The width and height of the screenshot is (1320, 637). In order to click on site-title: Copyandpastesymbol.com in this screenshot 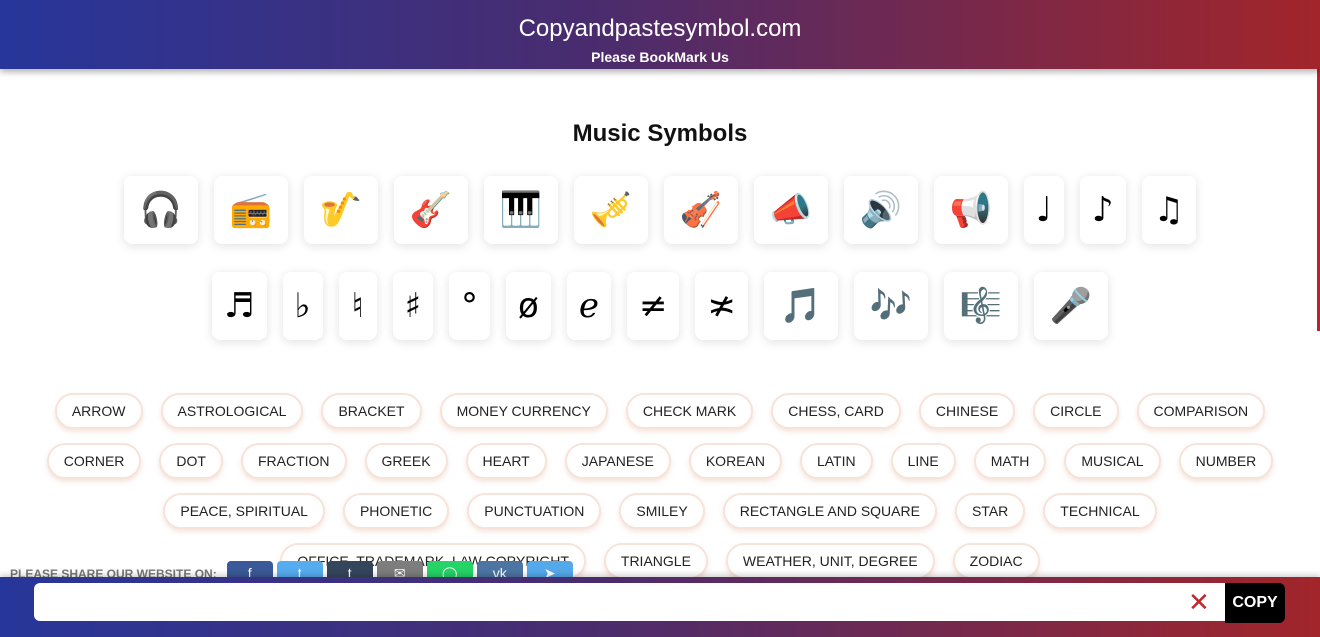, I will do `click(660, 21)`.